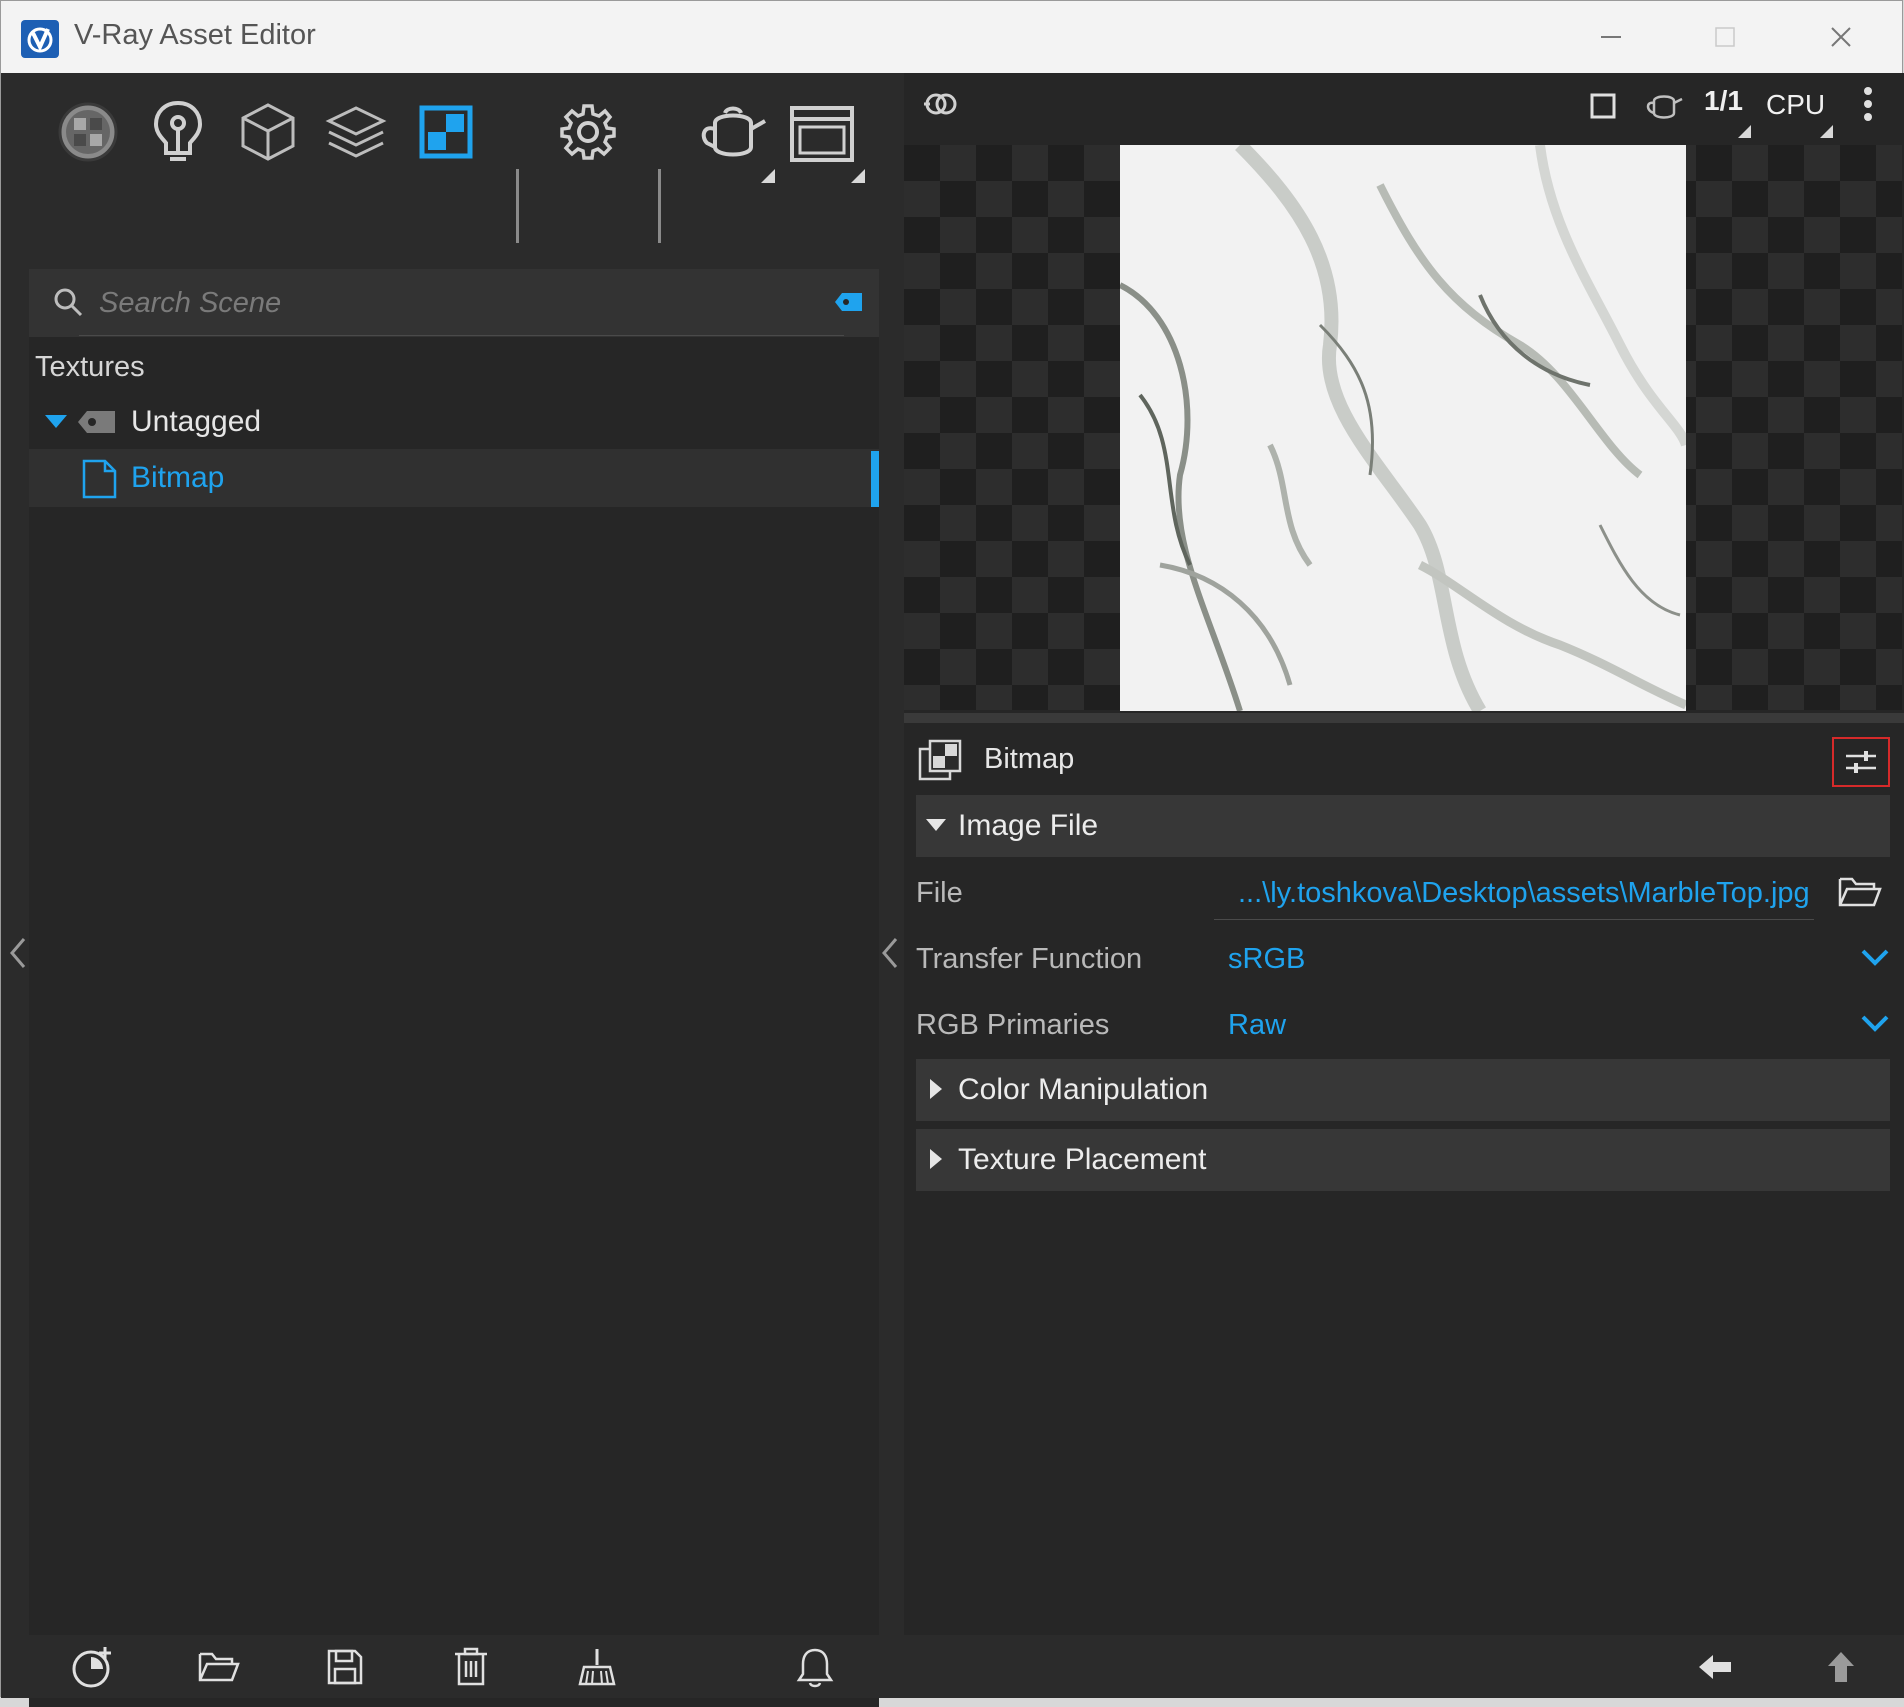  I want to click on asset-header: Bitmap, so click(1404, 758).